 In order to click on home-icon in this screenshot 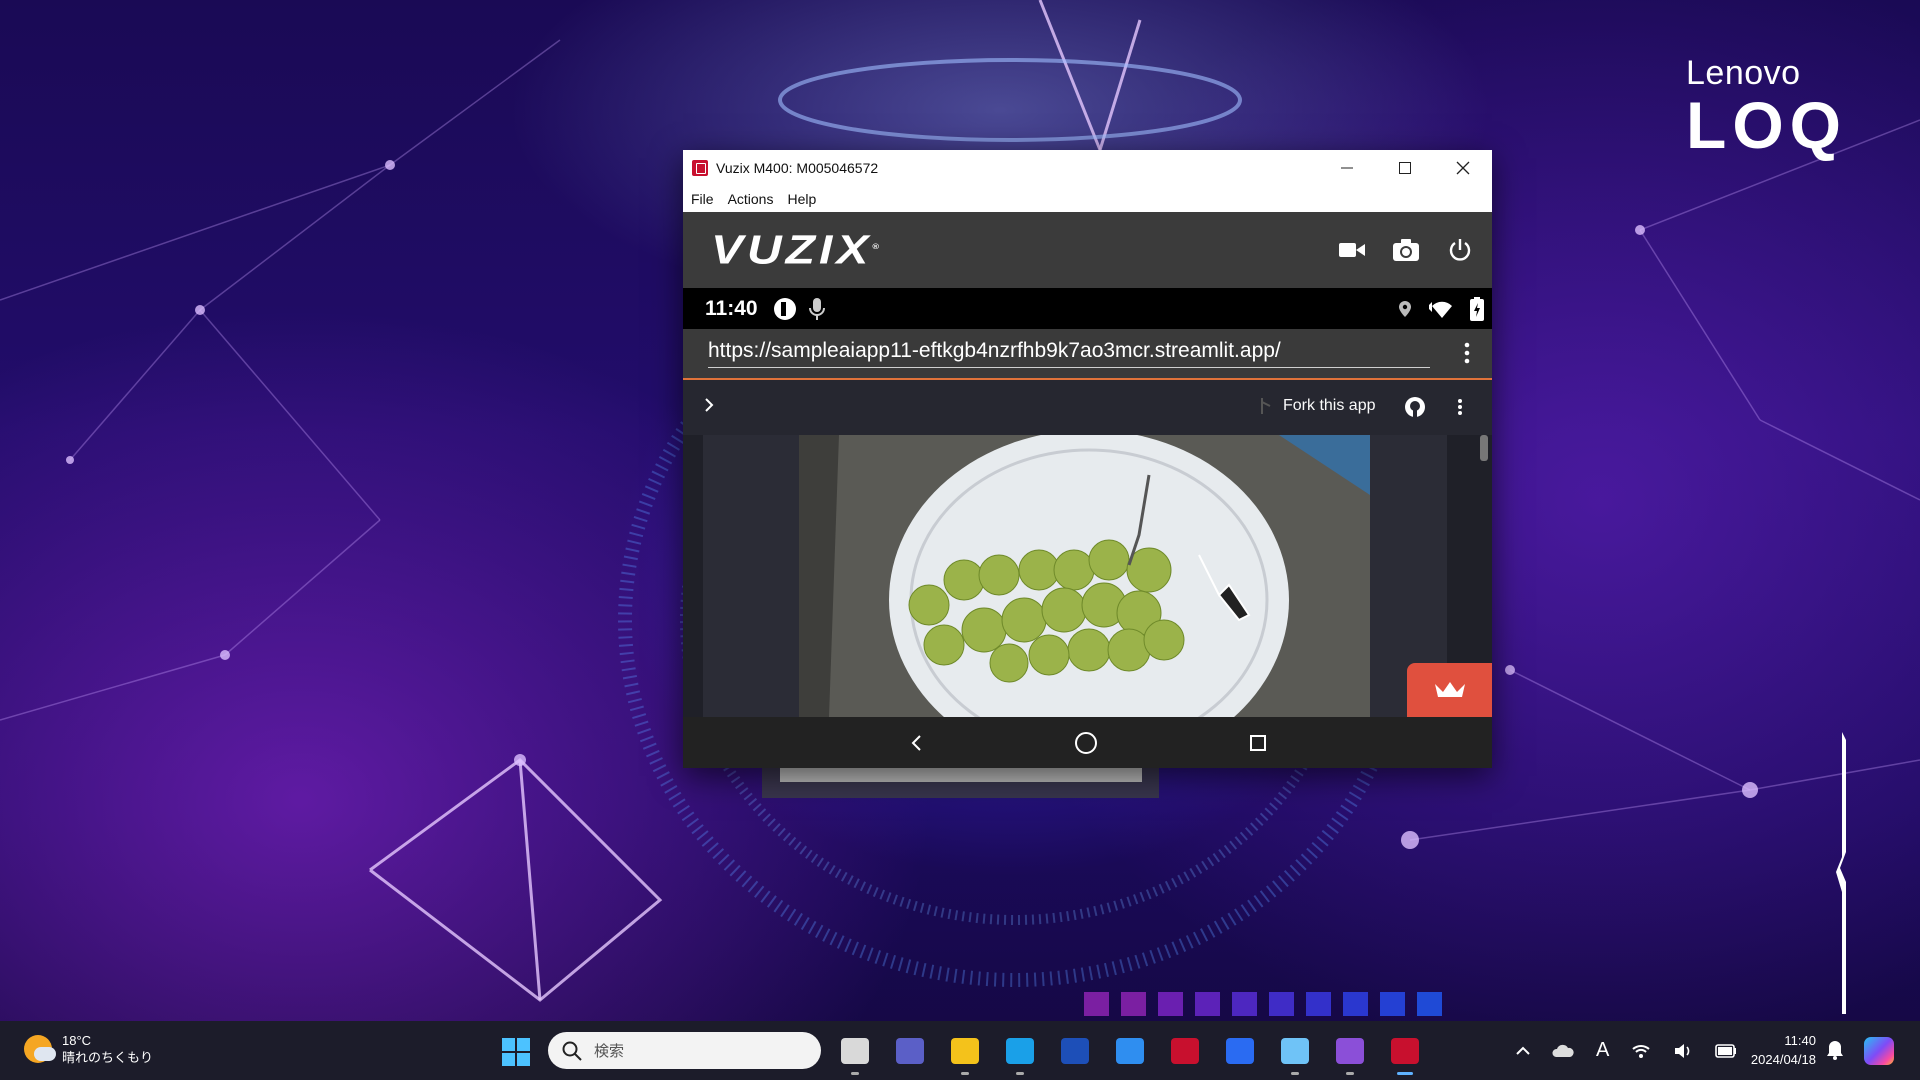, I will do `click(1086, 743)`.